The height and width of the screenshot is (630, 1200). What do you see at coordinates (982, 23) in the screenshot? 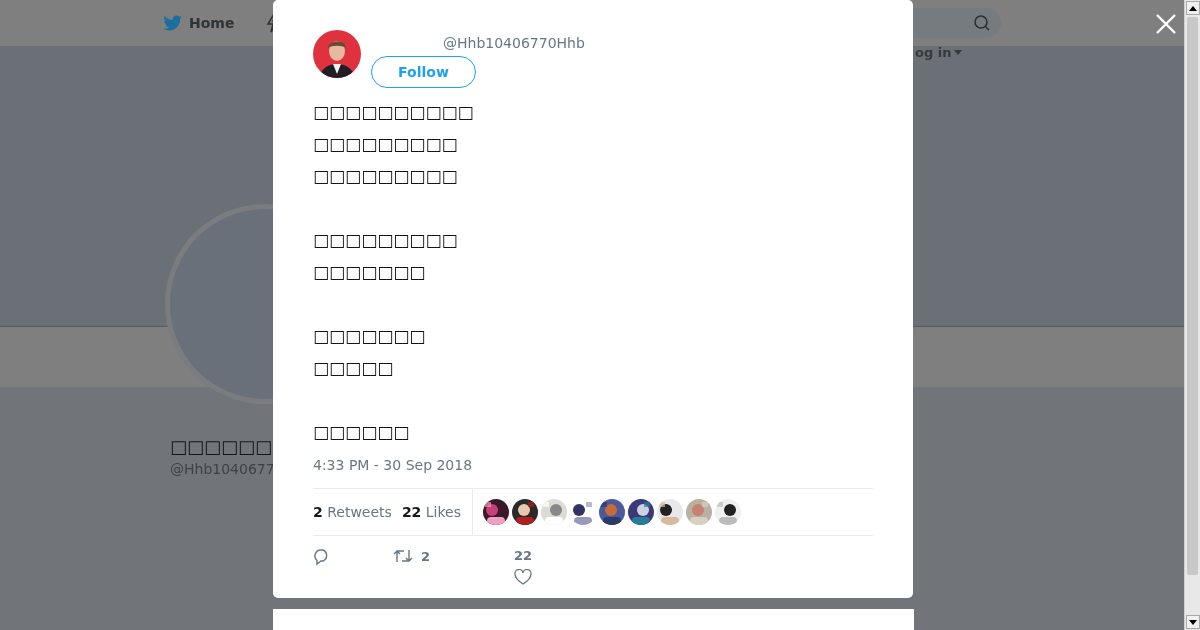
I see `search-icon` at bounding box center [982, 23].